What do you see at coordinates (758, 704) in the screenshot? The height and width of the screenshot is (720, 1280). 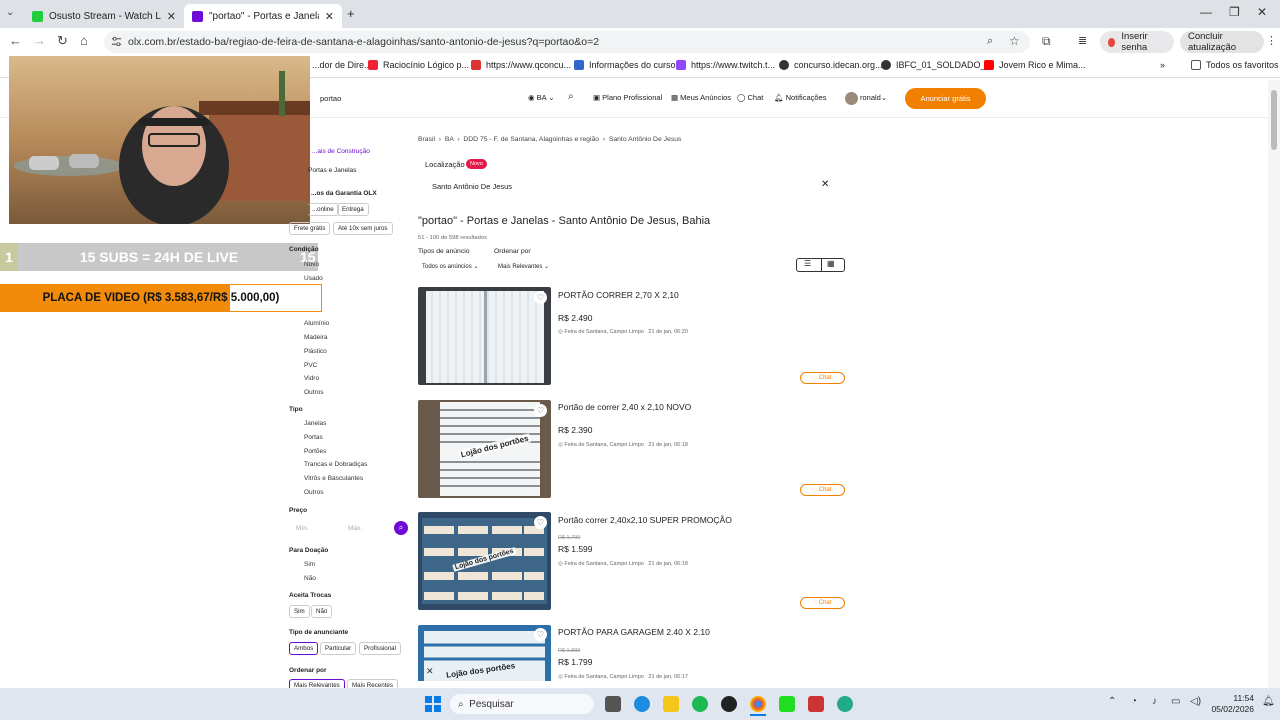 I see `chrome-icon` at bounding box center [758, 704].